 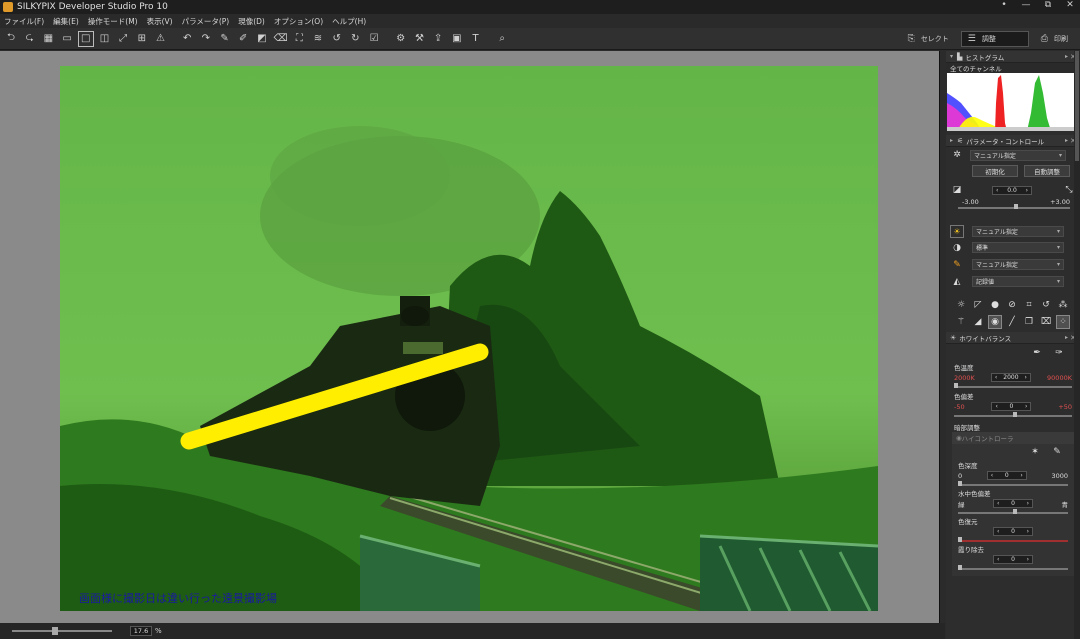 I want to click on panel-scrollbar, so click(x=1077, y=345).